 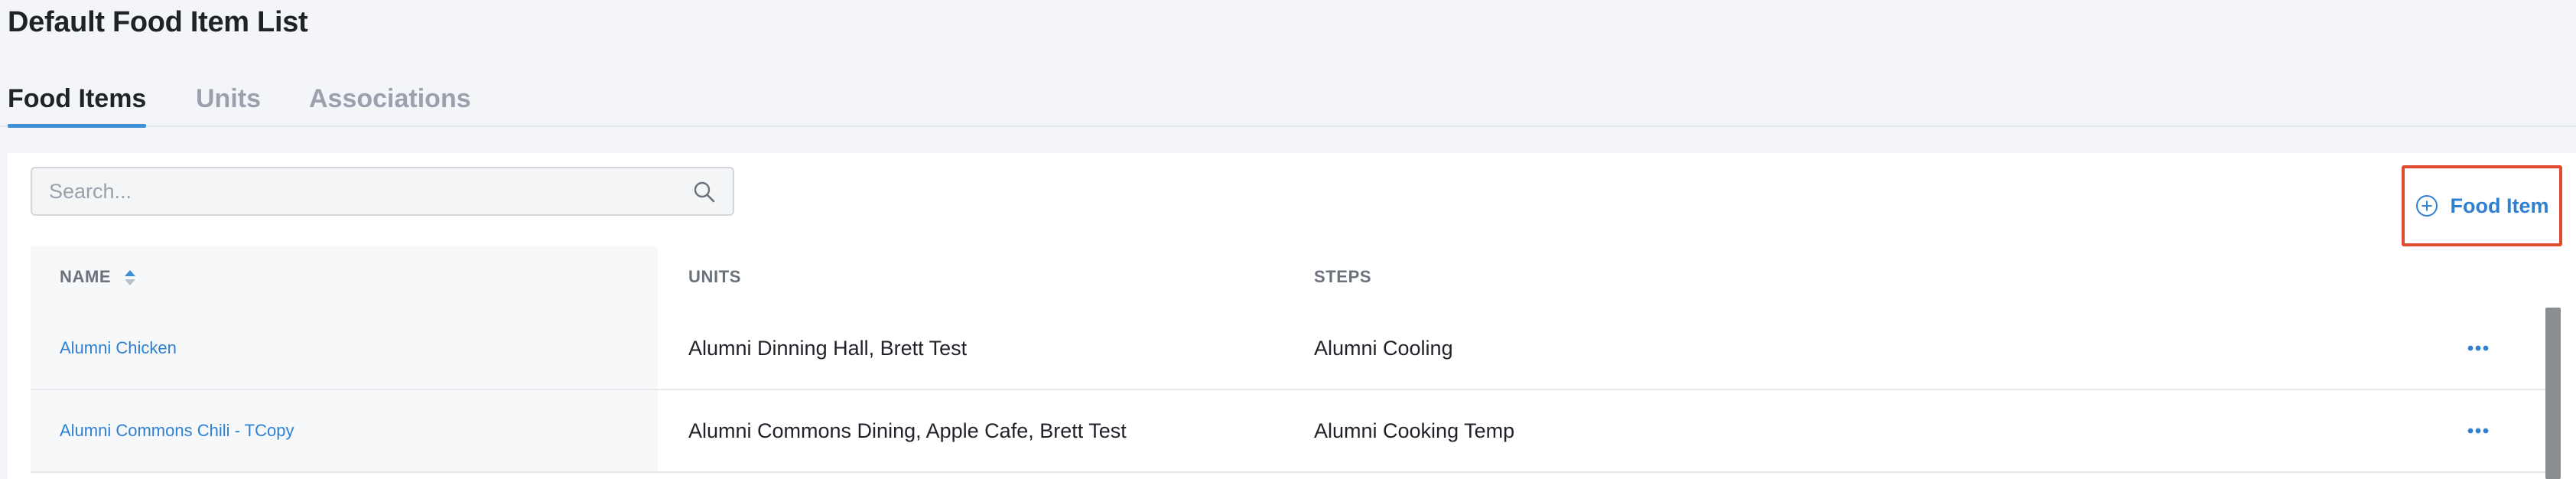 I want to click on units-cell: Alumni Dinning Hall, Brett Test, so click(x=828, y=348).